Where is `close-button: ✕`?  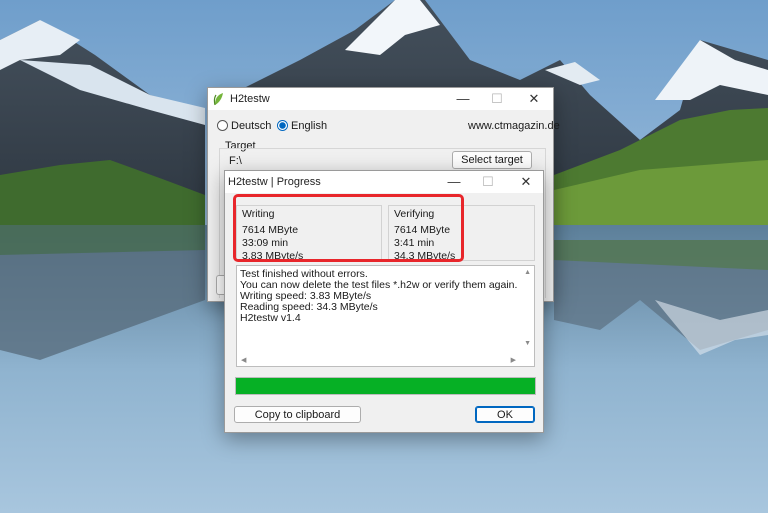
close-button: ✕ is located at coordinates (534, 99).